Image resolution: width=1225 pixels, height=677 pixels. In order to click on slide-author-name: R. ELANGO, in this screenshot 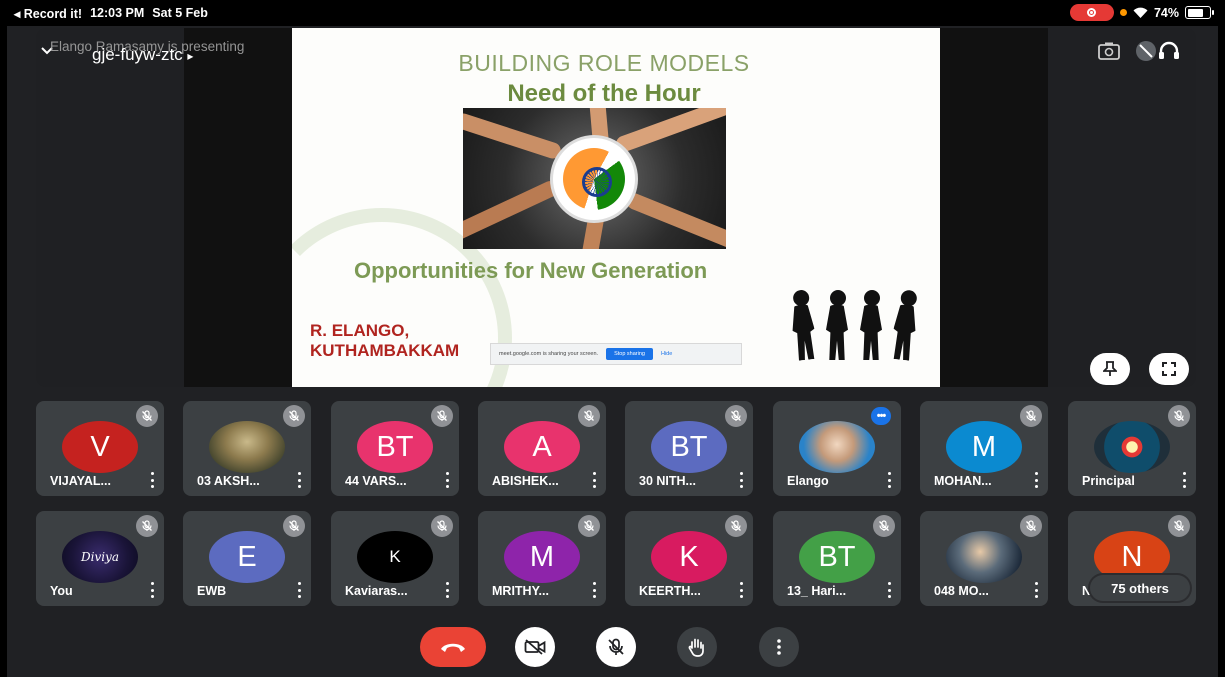, I will do `click(360, 330)`.